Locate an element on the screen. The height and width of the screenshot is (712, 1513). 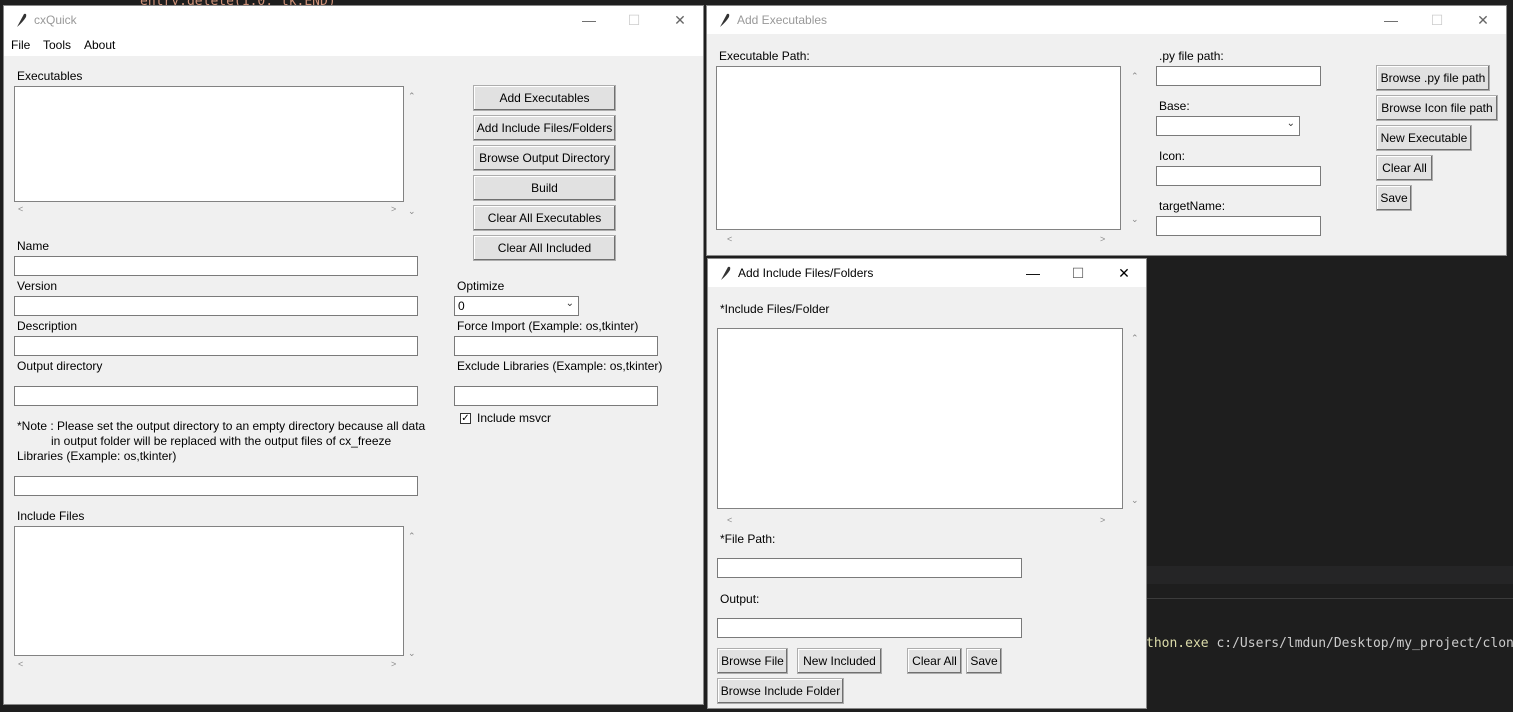
exclude-libs-label: Exclude Libraries (Example: os,tkinter) is located at coordinates (560, 366).